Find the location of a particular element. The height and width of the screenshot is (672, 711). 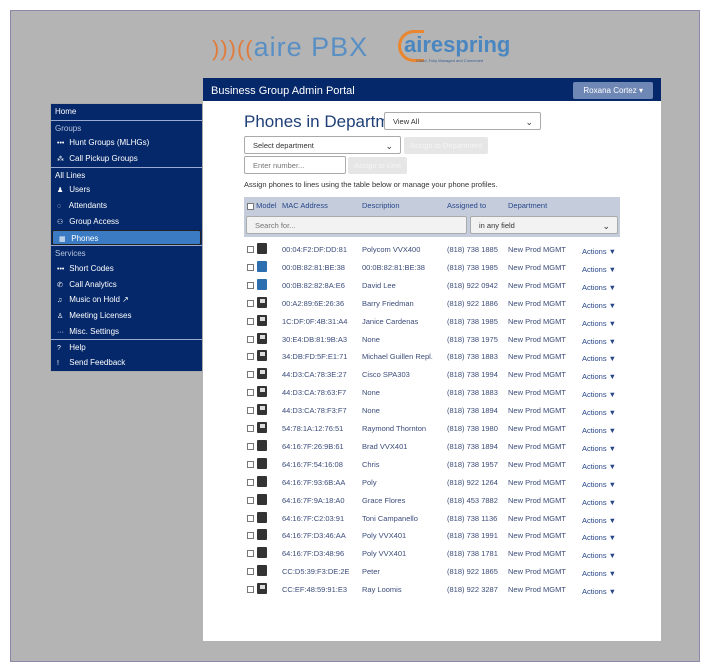

mac-address: 00:0B:82:81:BE:38 is located at coordinates (313, 267).